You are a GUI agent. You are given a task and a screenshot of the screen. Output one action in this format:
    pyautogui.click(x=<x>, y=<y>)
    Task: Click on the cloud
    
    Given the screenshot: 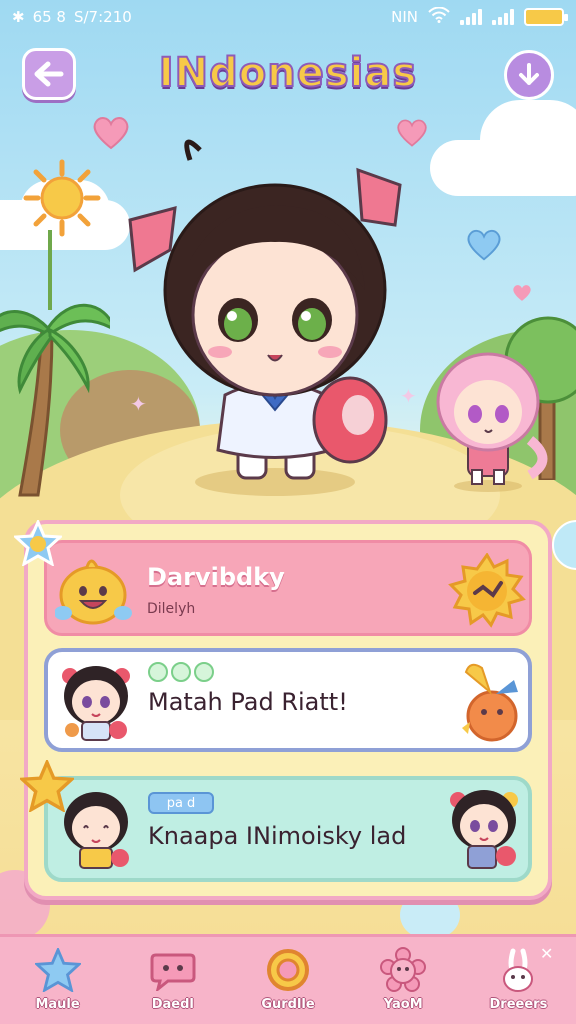 What is the action you would take?
    pyautogui.click(x=528, y=140)
    